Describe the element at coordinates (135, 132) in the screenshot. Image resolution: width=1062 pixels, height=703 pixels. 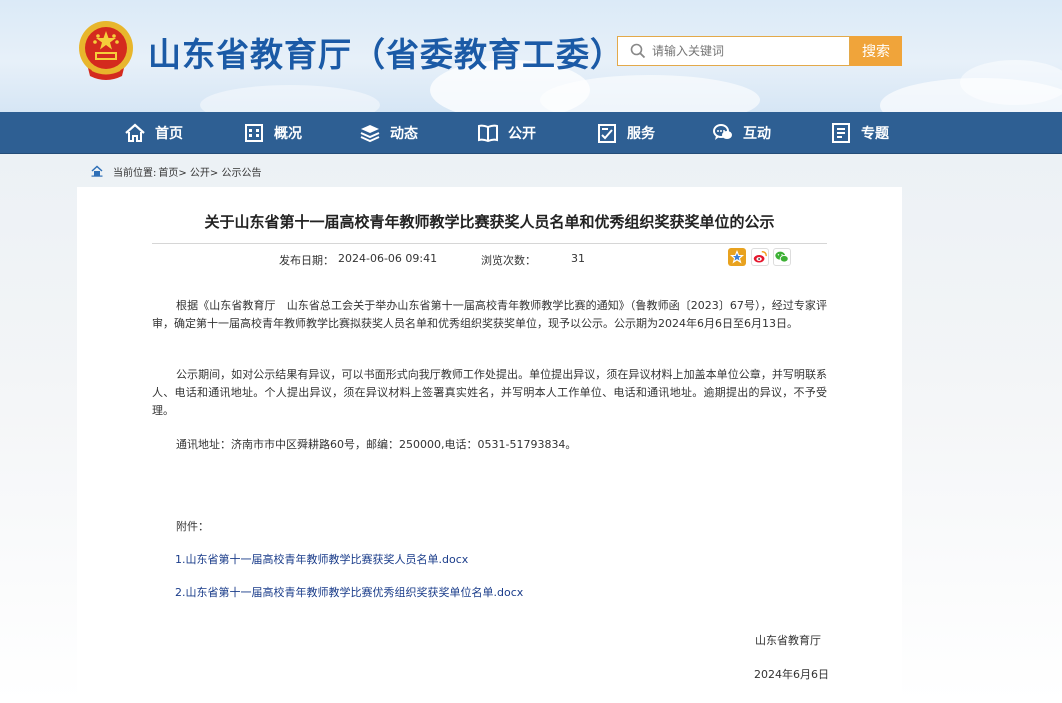
I see `home-icon` at that location.